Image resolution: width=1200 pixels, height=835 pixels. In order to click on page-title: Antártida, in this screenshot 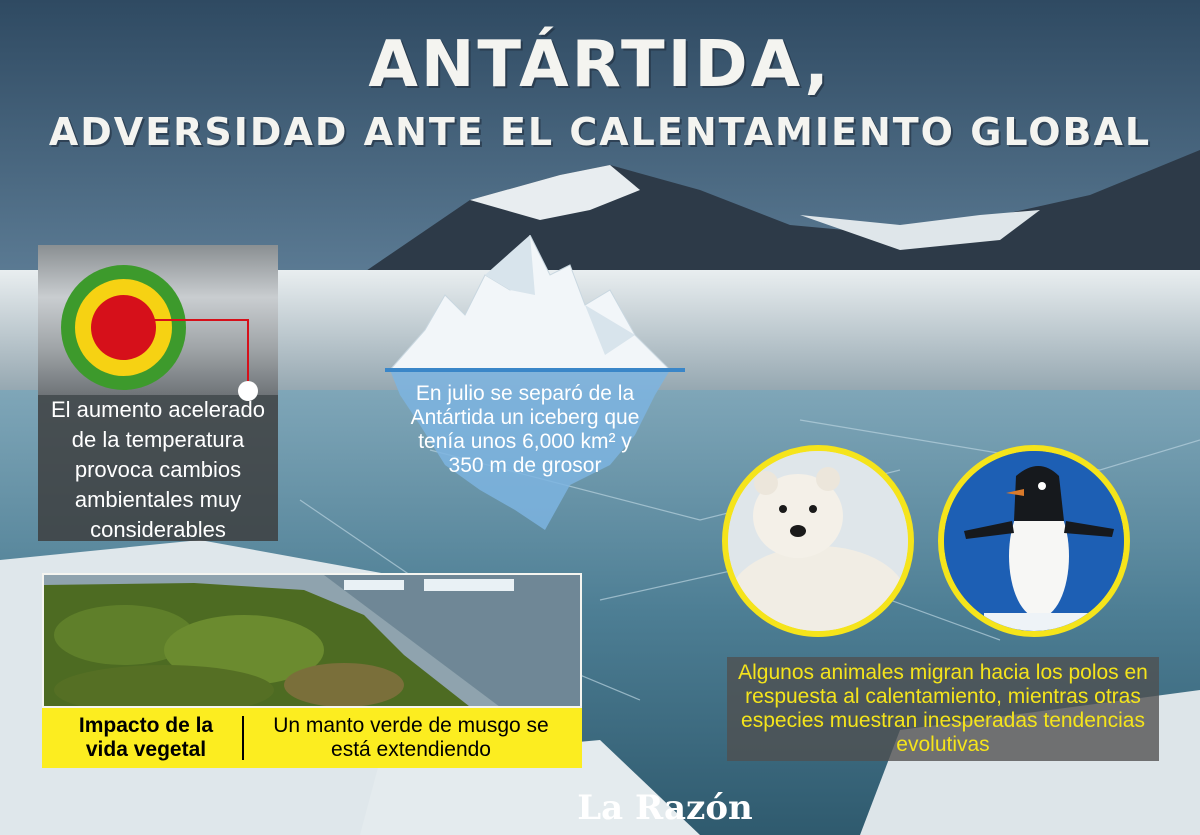, I will do `click(600, 65)`.